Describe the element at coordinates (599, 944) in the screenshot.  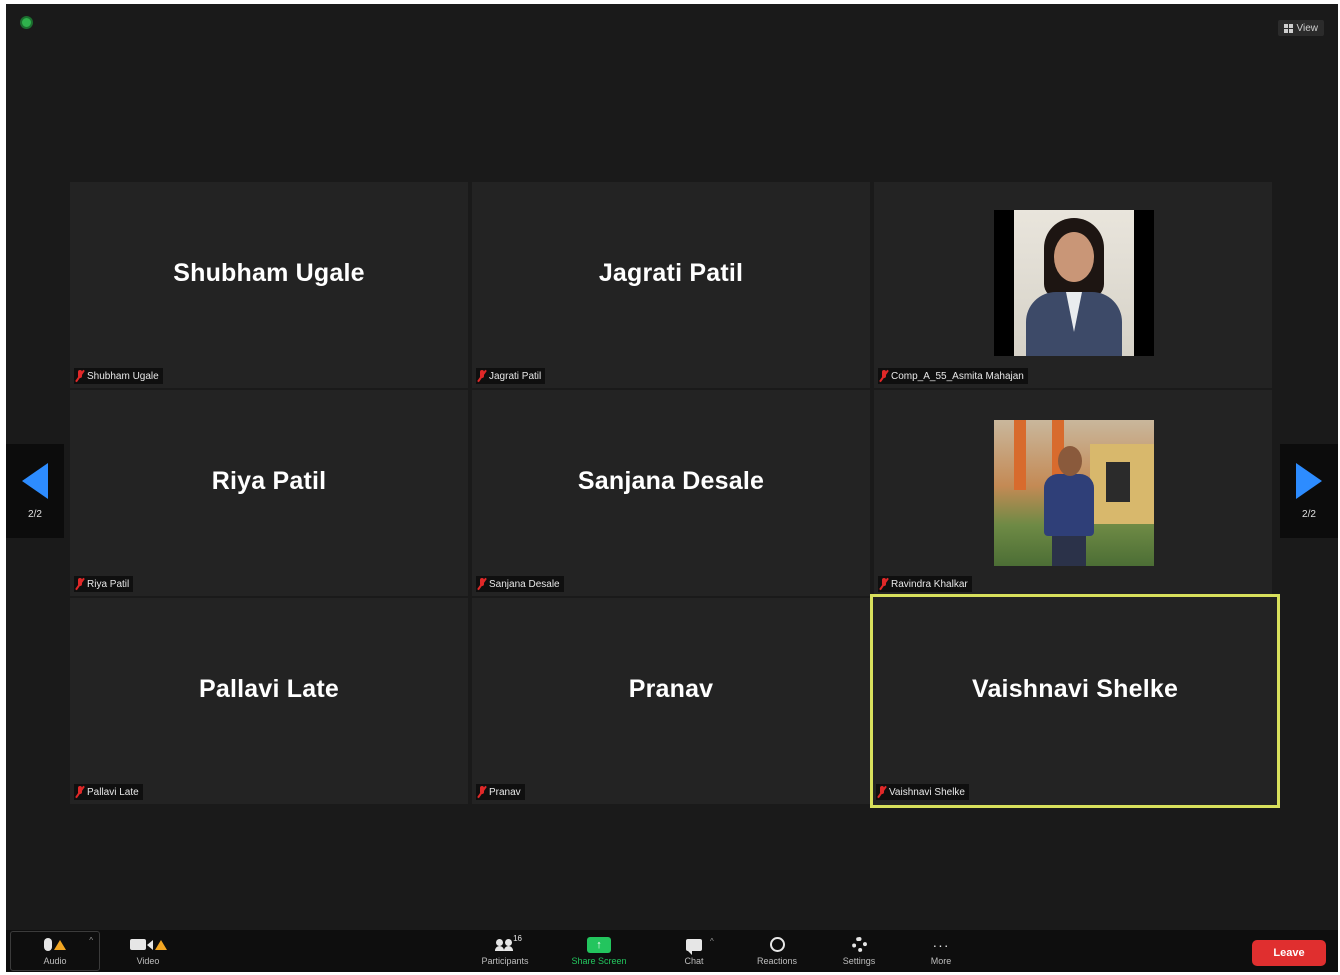
I see `share-screen-icon: ↑` at that location.